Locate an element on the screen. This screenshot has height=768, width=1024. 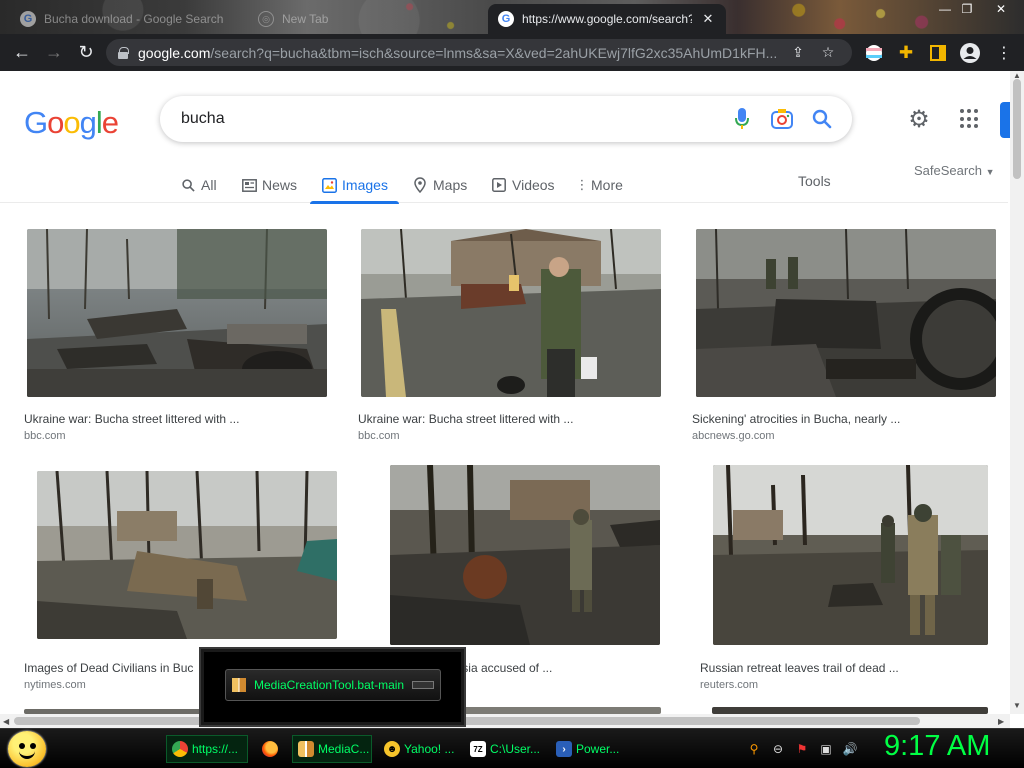
share-icon: ⇪ is located at coordinates (798, 52).